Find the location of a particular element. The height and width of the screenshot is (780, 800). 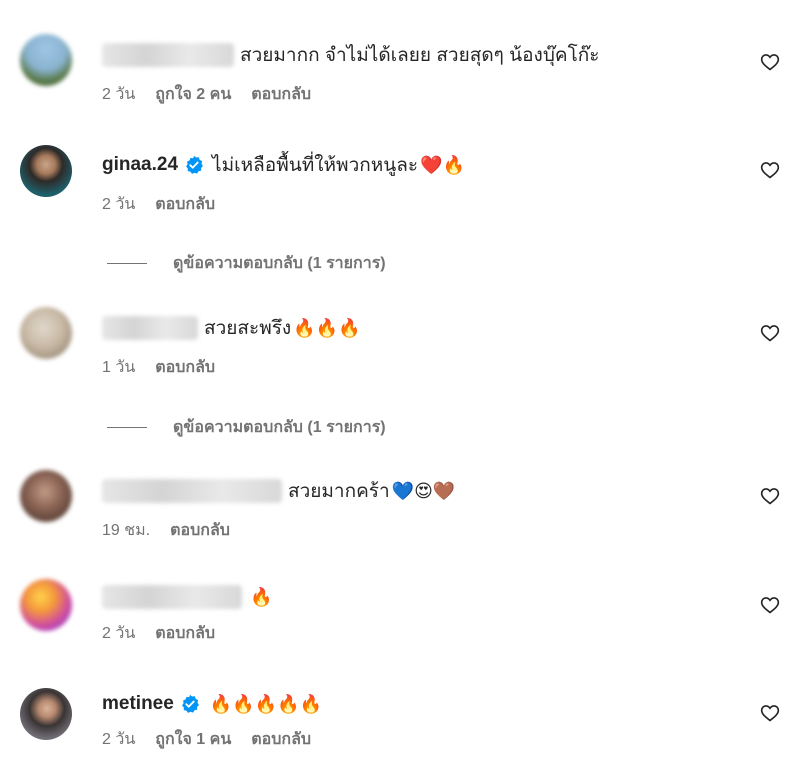

comment-likes: ถูกใจ 2 คน is located at coordinates (193, 94).